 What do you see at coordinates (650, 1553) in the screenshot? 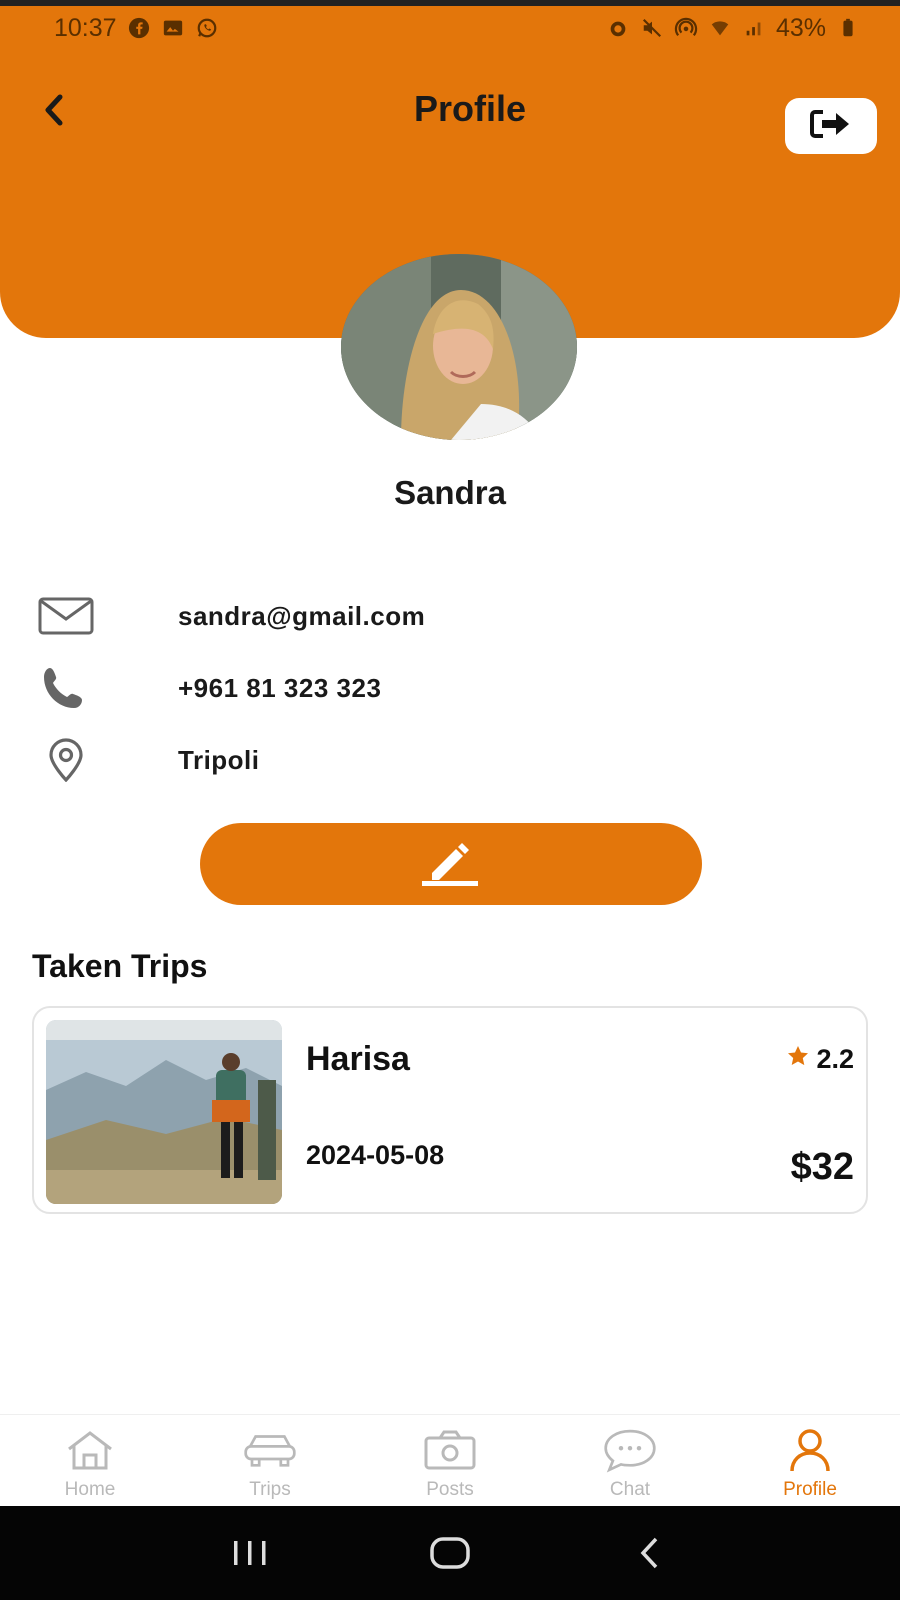
I see `back-nav-icon` at bounding box center [650, 1553].